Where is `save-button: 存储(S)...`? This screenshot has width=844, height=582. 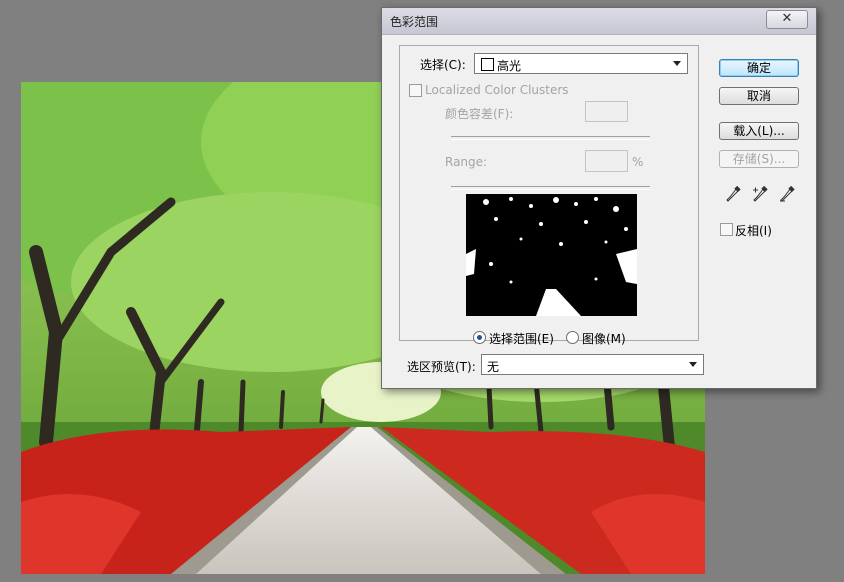 save-button: 存储(S)... is located at coordinates (759, 159).